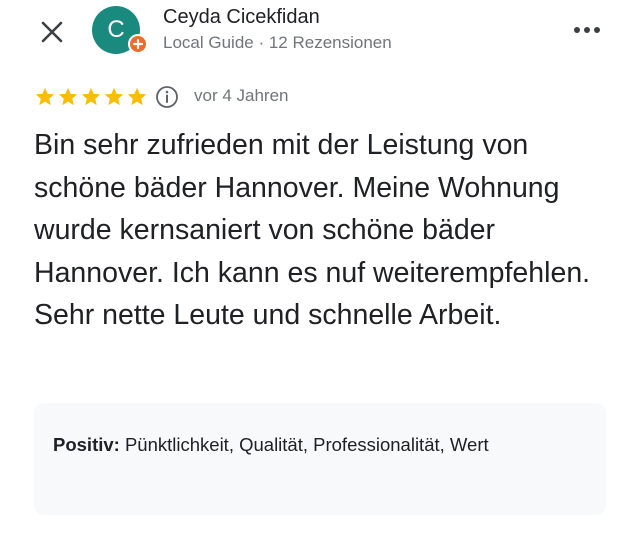 This screenshot has height=533, width=640. What do you see at coordinates (277, 42) in the screenshot?
I see `user-meta: Local Guide · 12 Rezensionen` at bounding box center [277, 42].